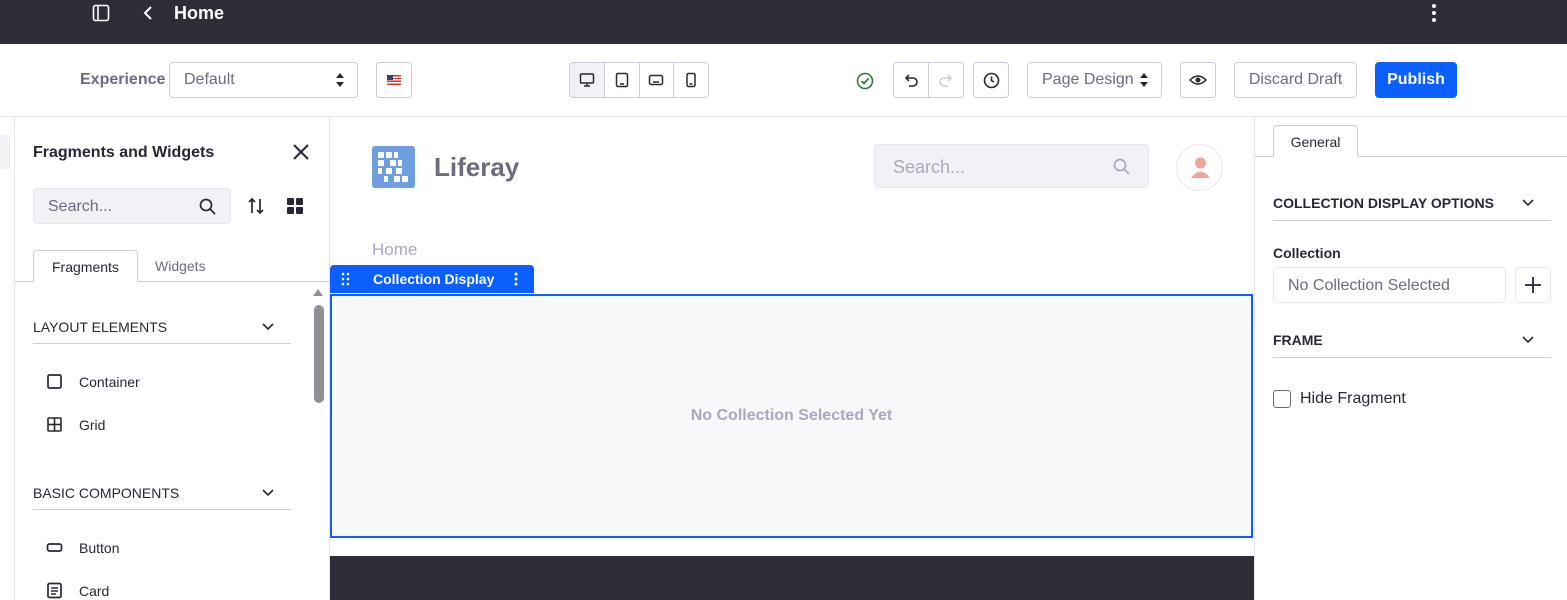 Image resolution: width=1567 pixels, height=600 pixels. I want to click on active-strip-marker, so click(5, 152).